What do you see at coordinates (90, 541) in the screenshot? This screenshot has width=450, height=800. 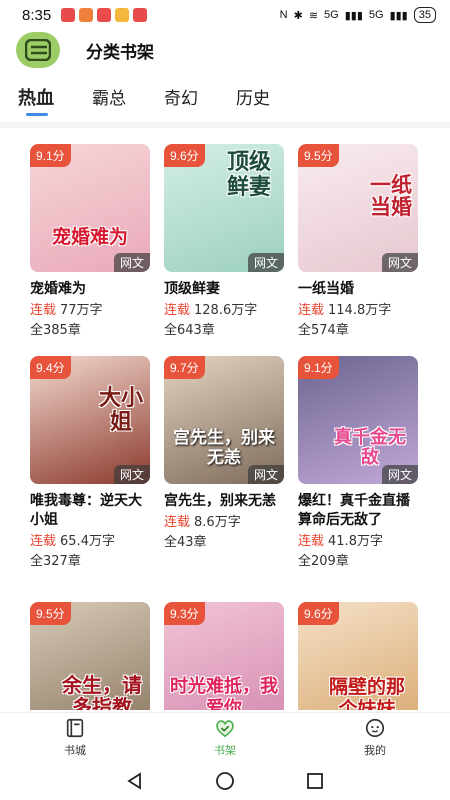 I see `book-meta: 连载 65.4万字` at bounding box center [90, 541].